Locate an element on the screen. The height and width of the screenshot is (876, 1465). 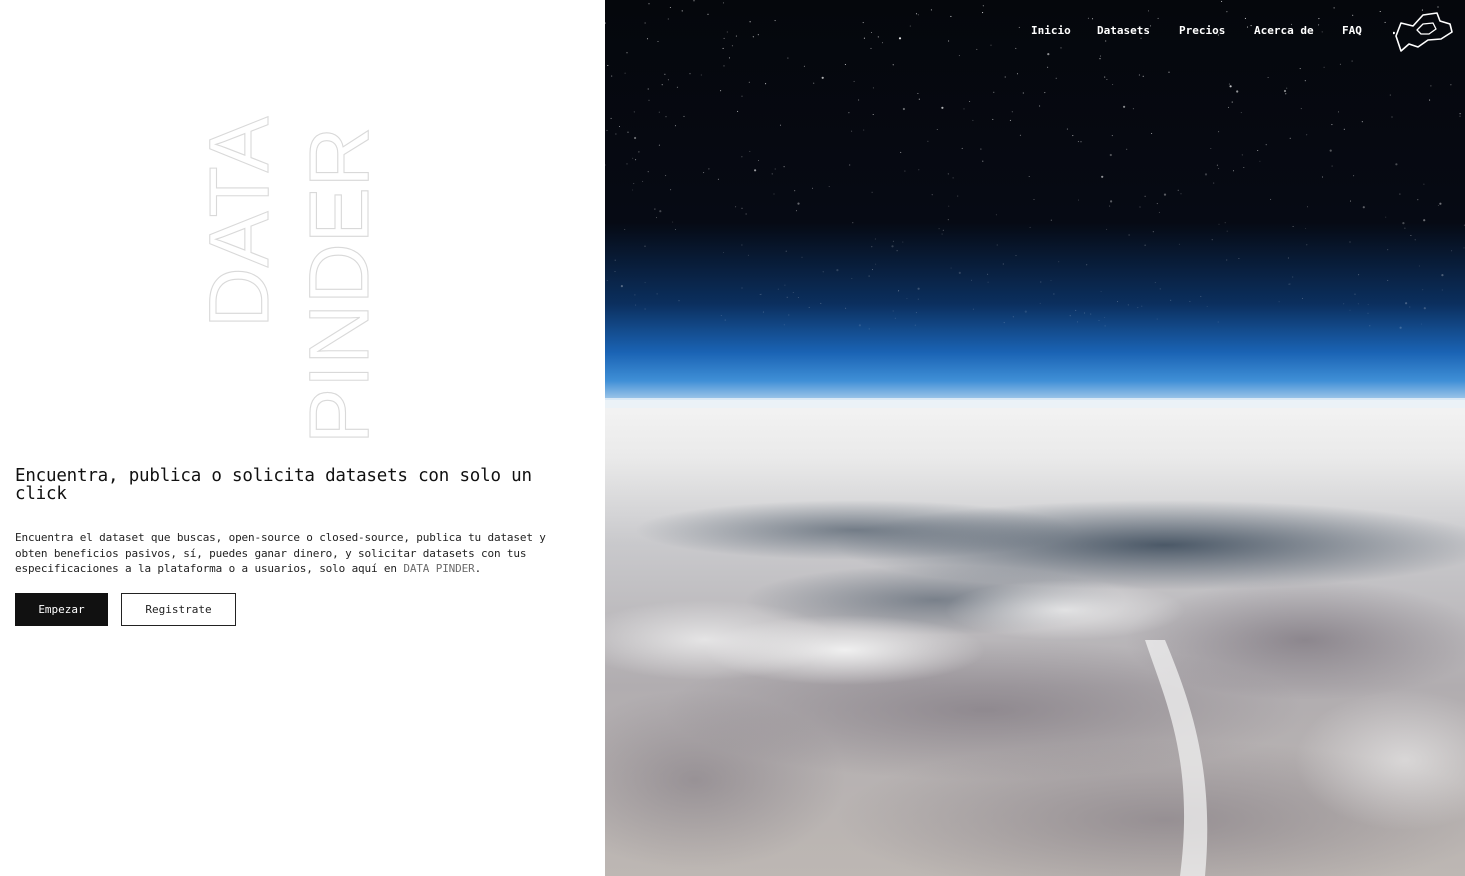
brand-word-pinder: PINDER is located at coordinates (339, 285).